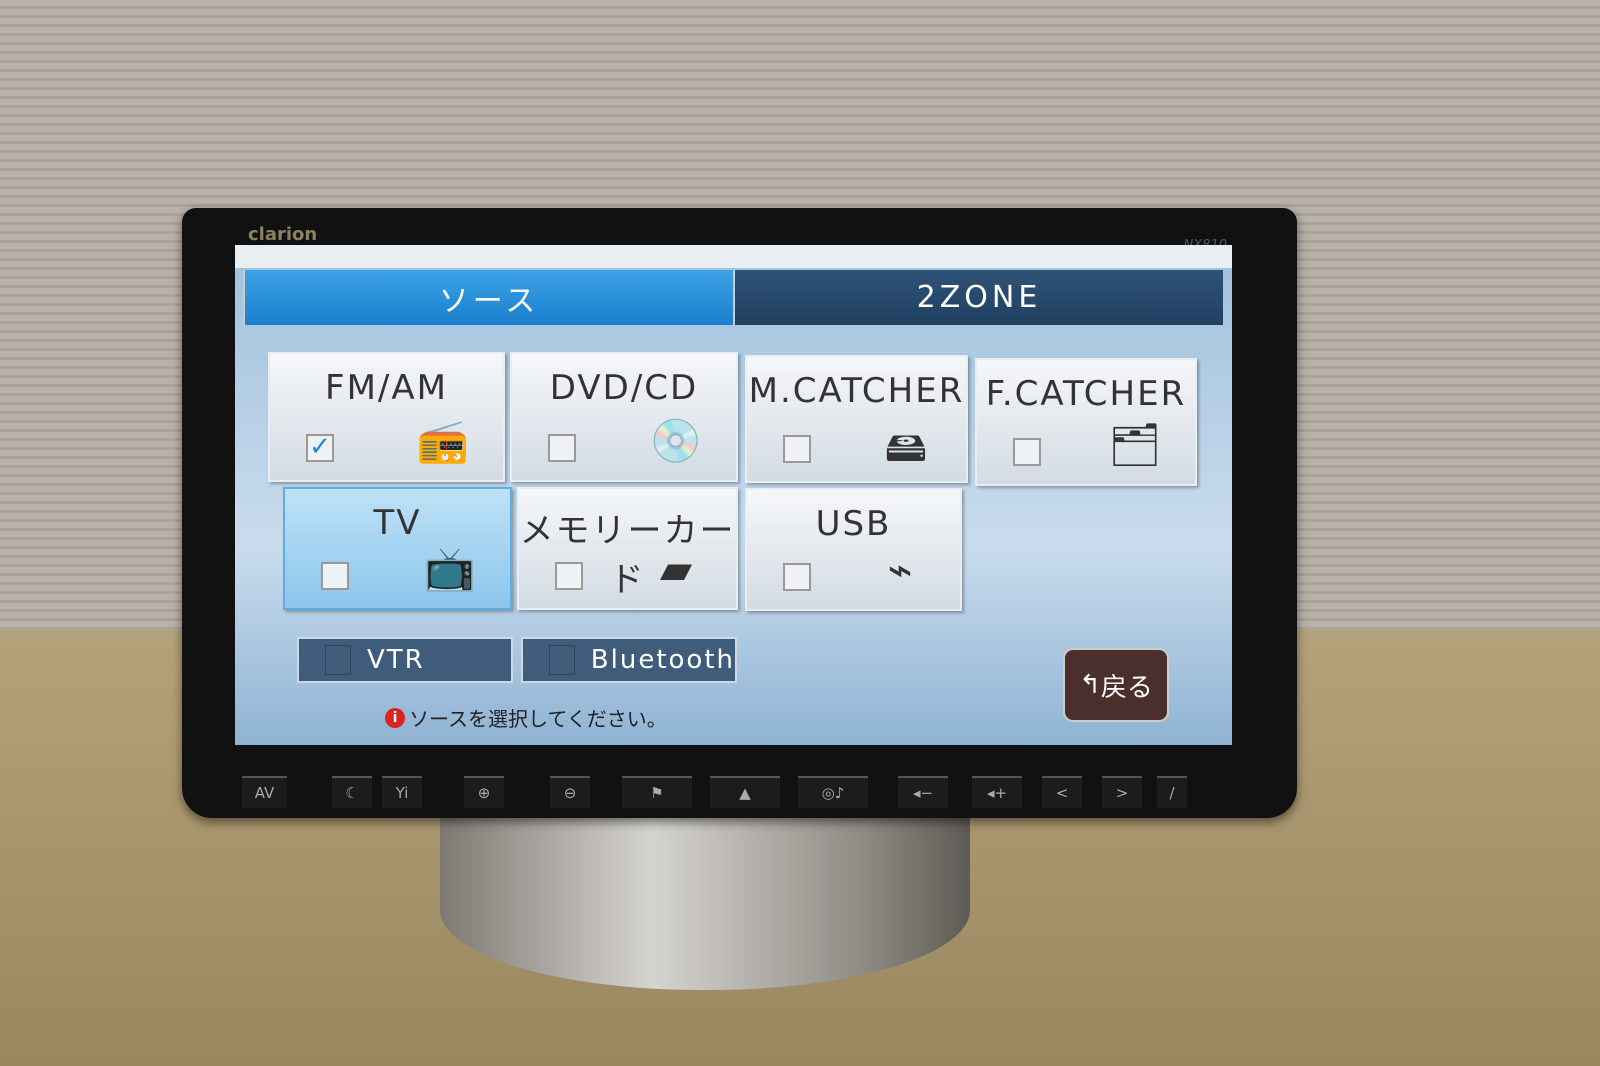 This screenshot has width=1600, height=1066. What do you see at coordinates (900, 569) in the screenshot?
I see `usb-icon: ⌁` at bounding box center [900, 569].